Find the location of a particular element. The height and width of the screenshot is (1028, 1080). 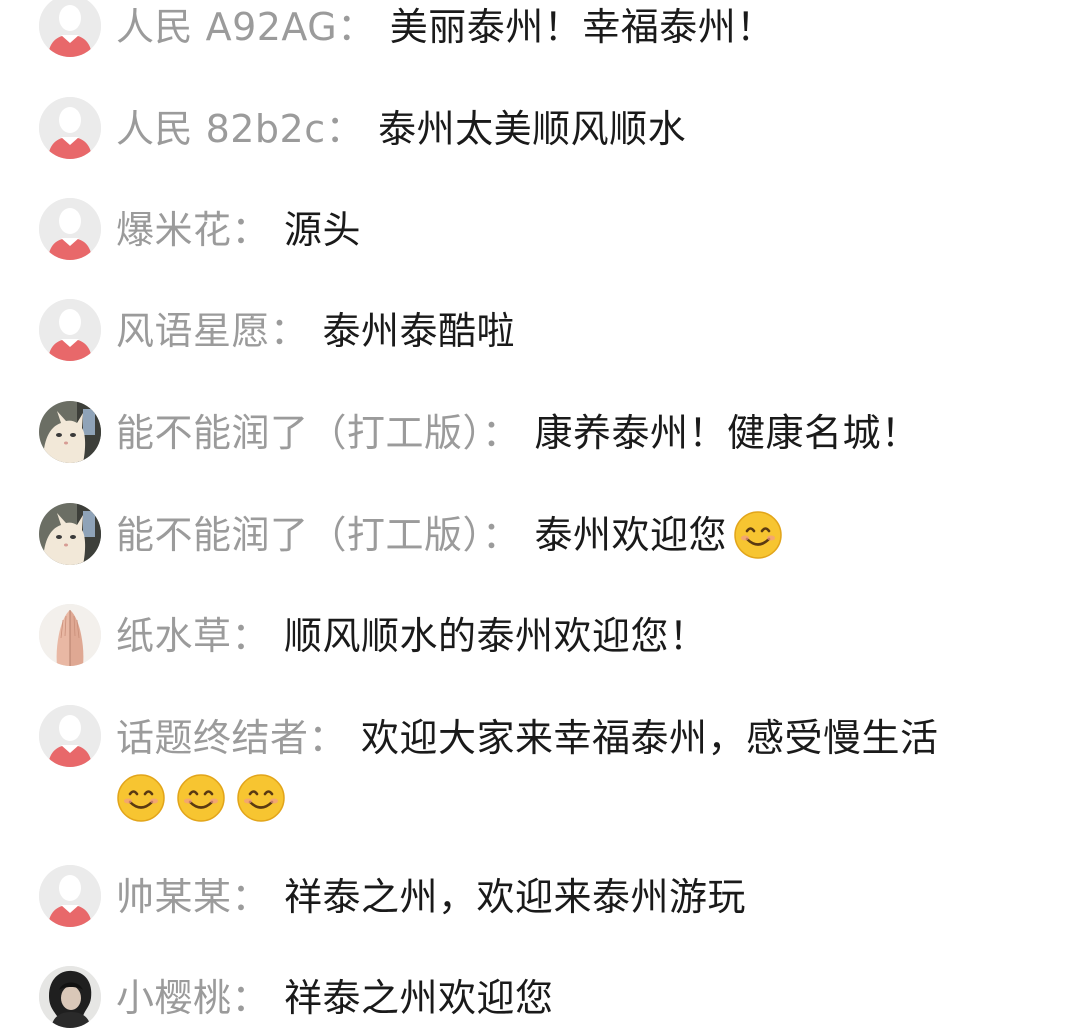

emoji-line is located at coordinates (206, 798).